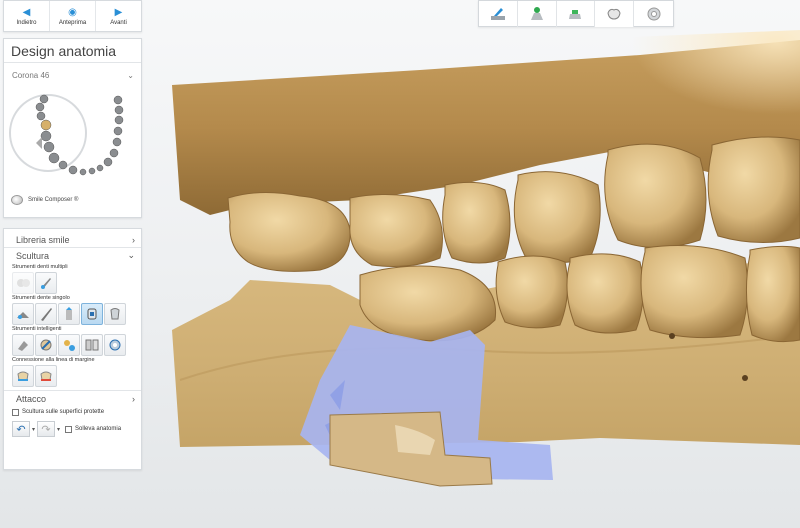  I want to click on undo-dropdown-icon: ▾, so click(33, 429).